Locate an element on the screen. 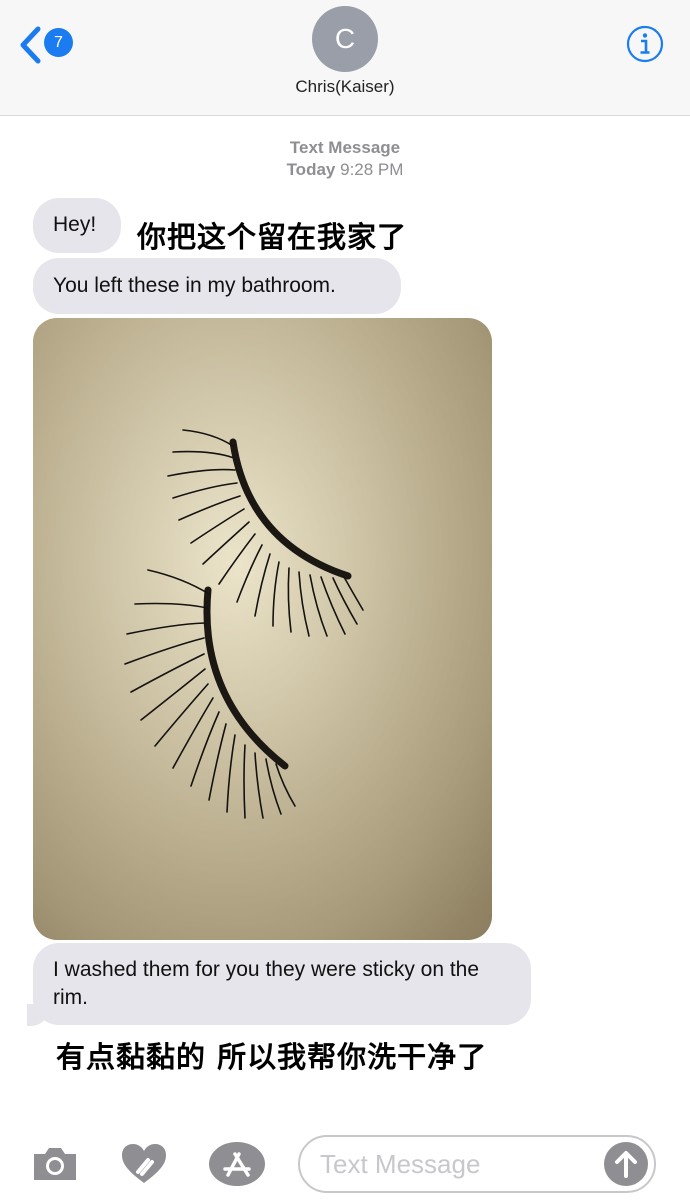 The width and height of the screenshot is (690, 1200). message-input: Text Message is located at coordinates (477, 1164).